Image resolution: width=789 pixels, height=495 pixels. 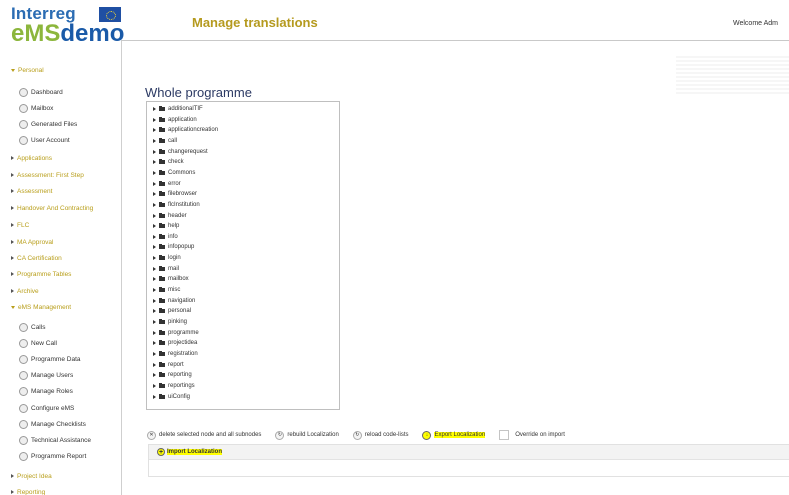 I want to click on tree-node: projectidea, so click(x=175, y=343).